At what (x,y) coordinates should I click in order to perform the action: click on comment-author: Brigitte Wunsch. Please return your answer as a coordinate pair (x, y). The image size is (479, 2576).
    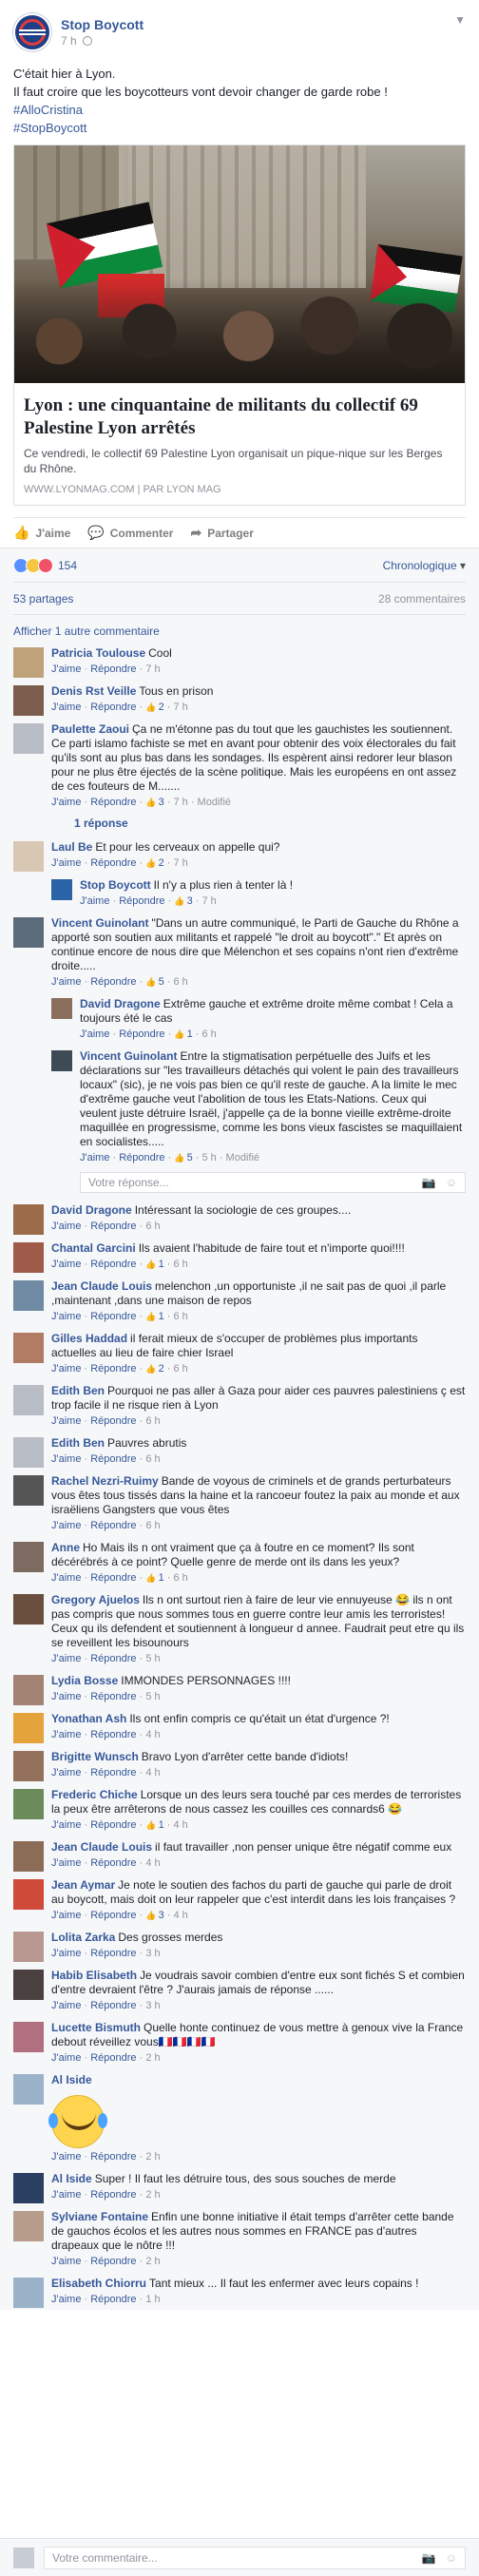
    Looking at the image, I should click on (95, 1756).